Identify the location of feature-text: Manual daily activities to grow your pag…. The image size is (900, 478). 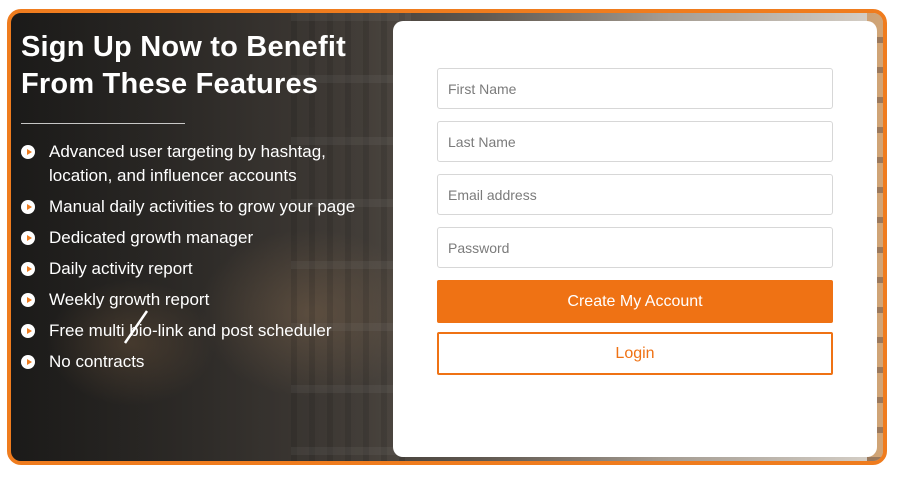
(202, 206).